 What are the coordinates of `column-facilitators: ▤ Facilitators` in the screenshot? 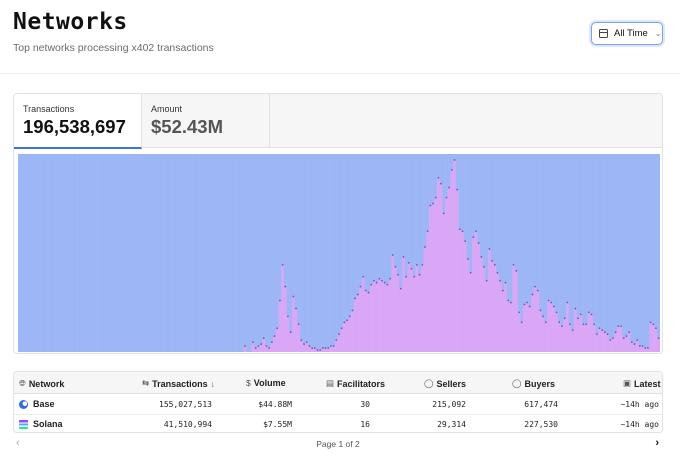 It's located at (355, 383).